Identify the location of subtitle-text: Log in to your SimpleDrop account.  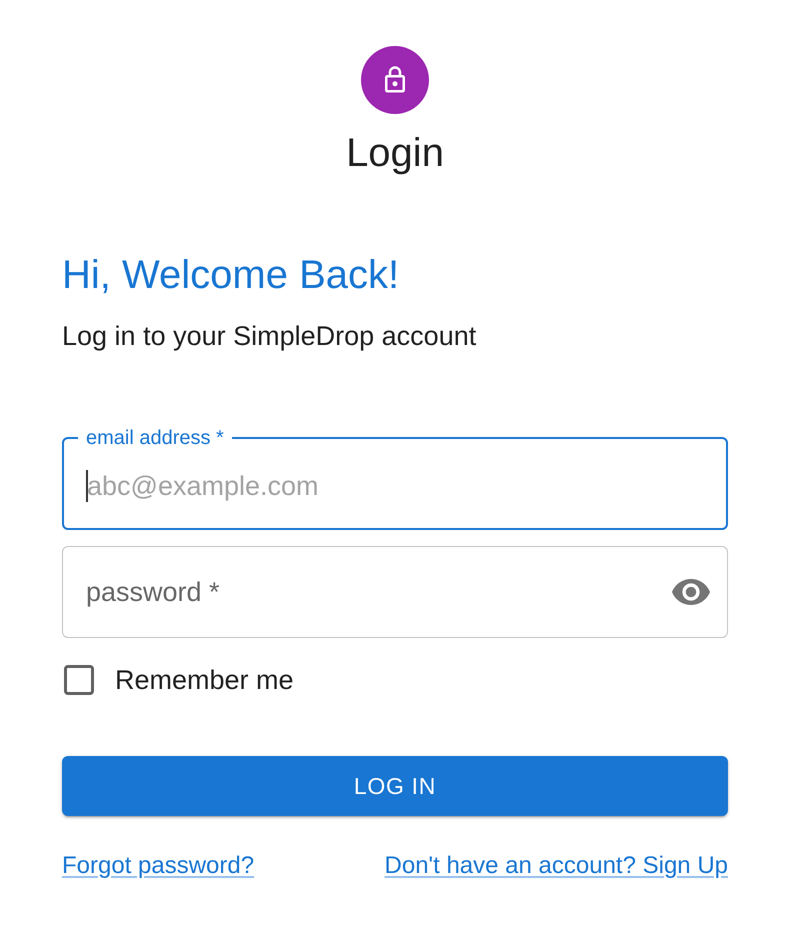
(269, 336).